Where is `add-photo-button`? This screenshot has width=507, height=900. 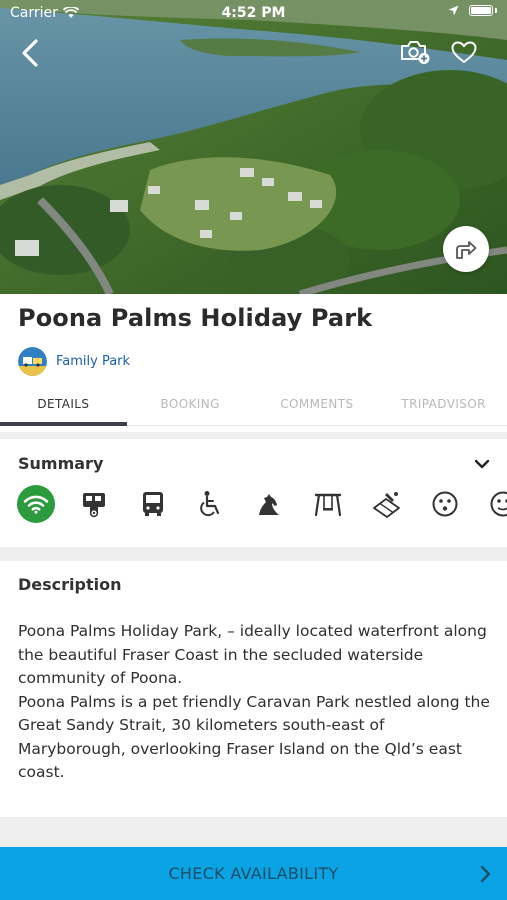
add-photo-button is located at coordinates (415, 52).